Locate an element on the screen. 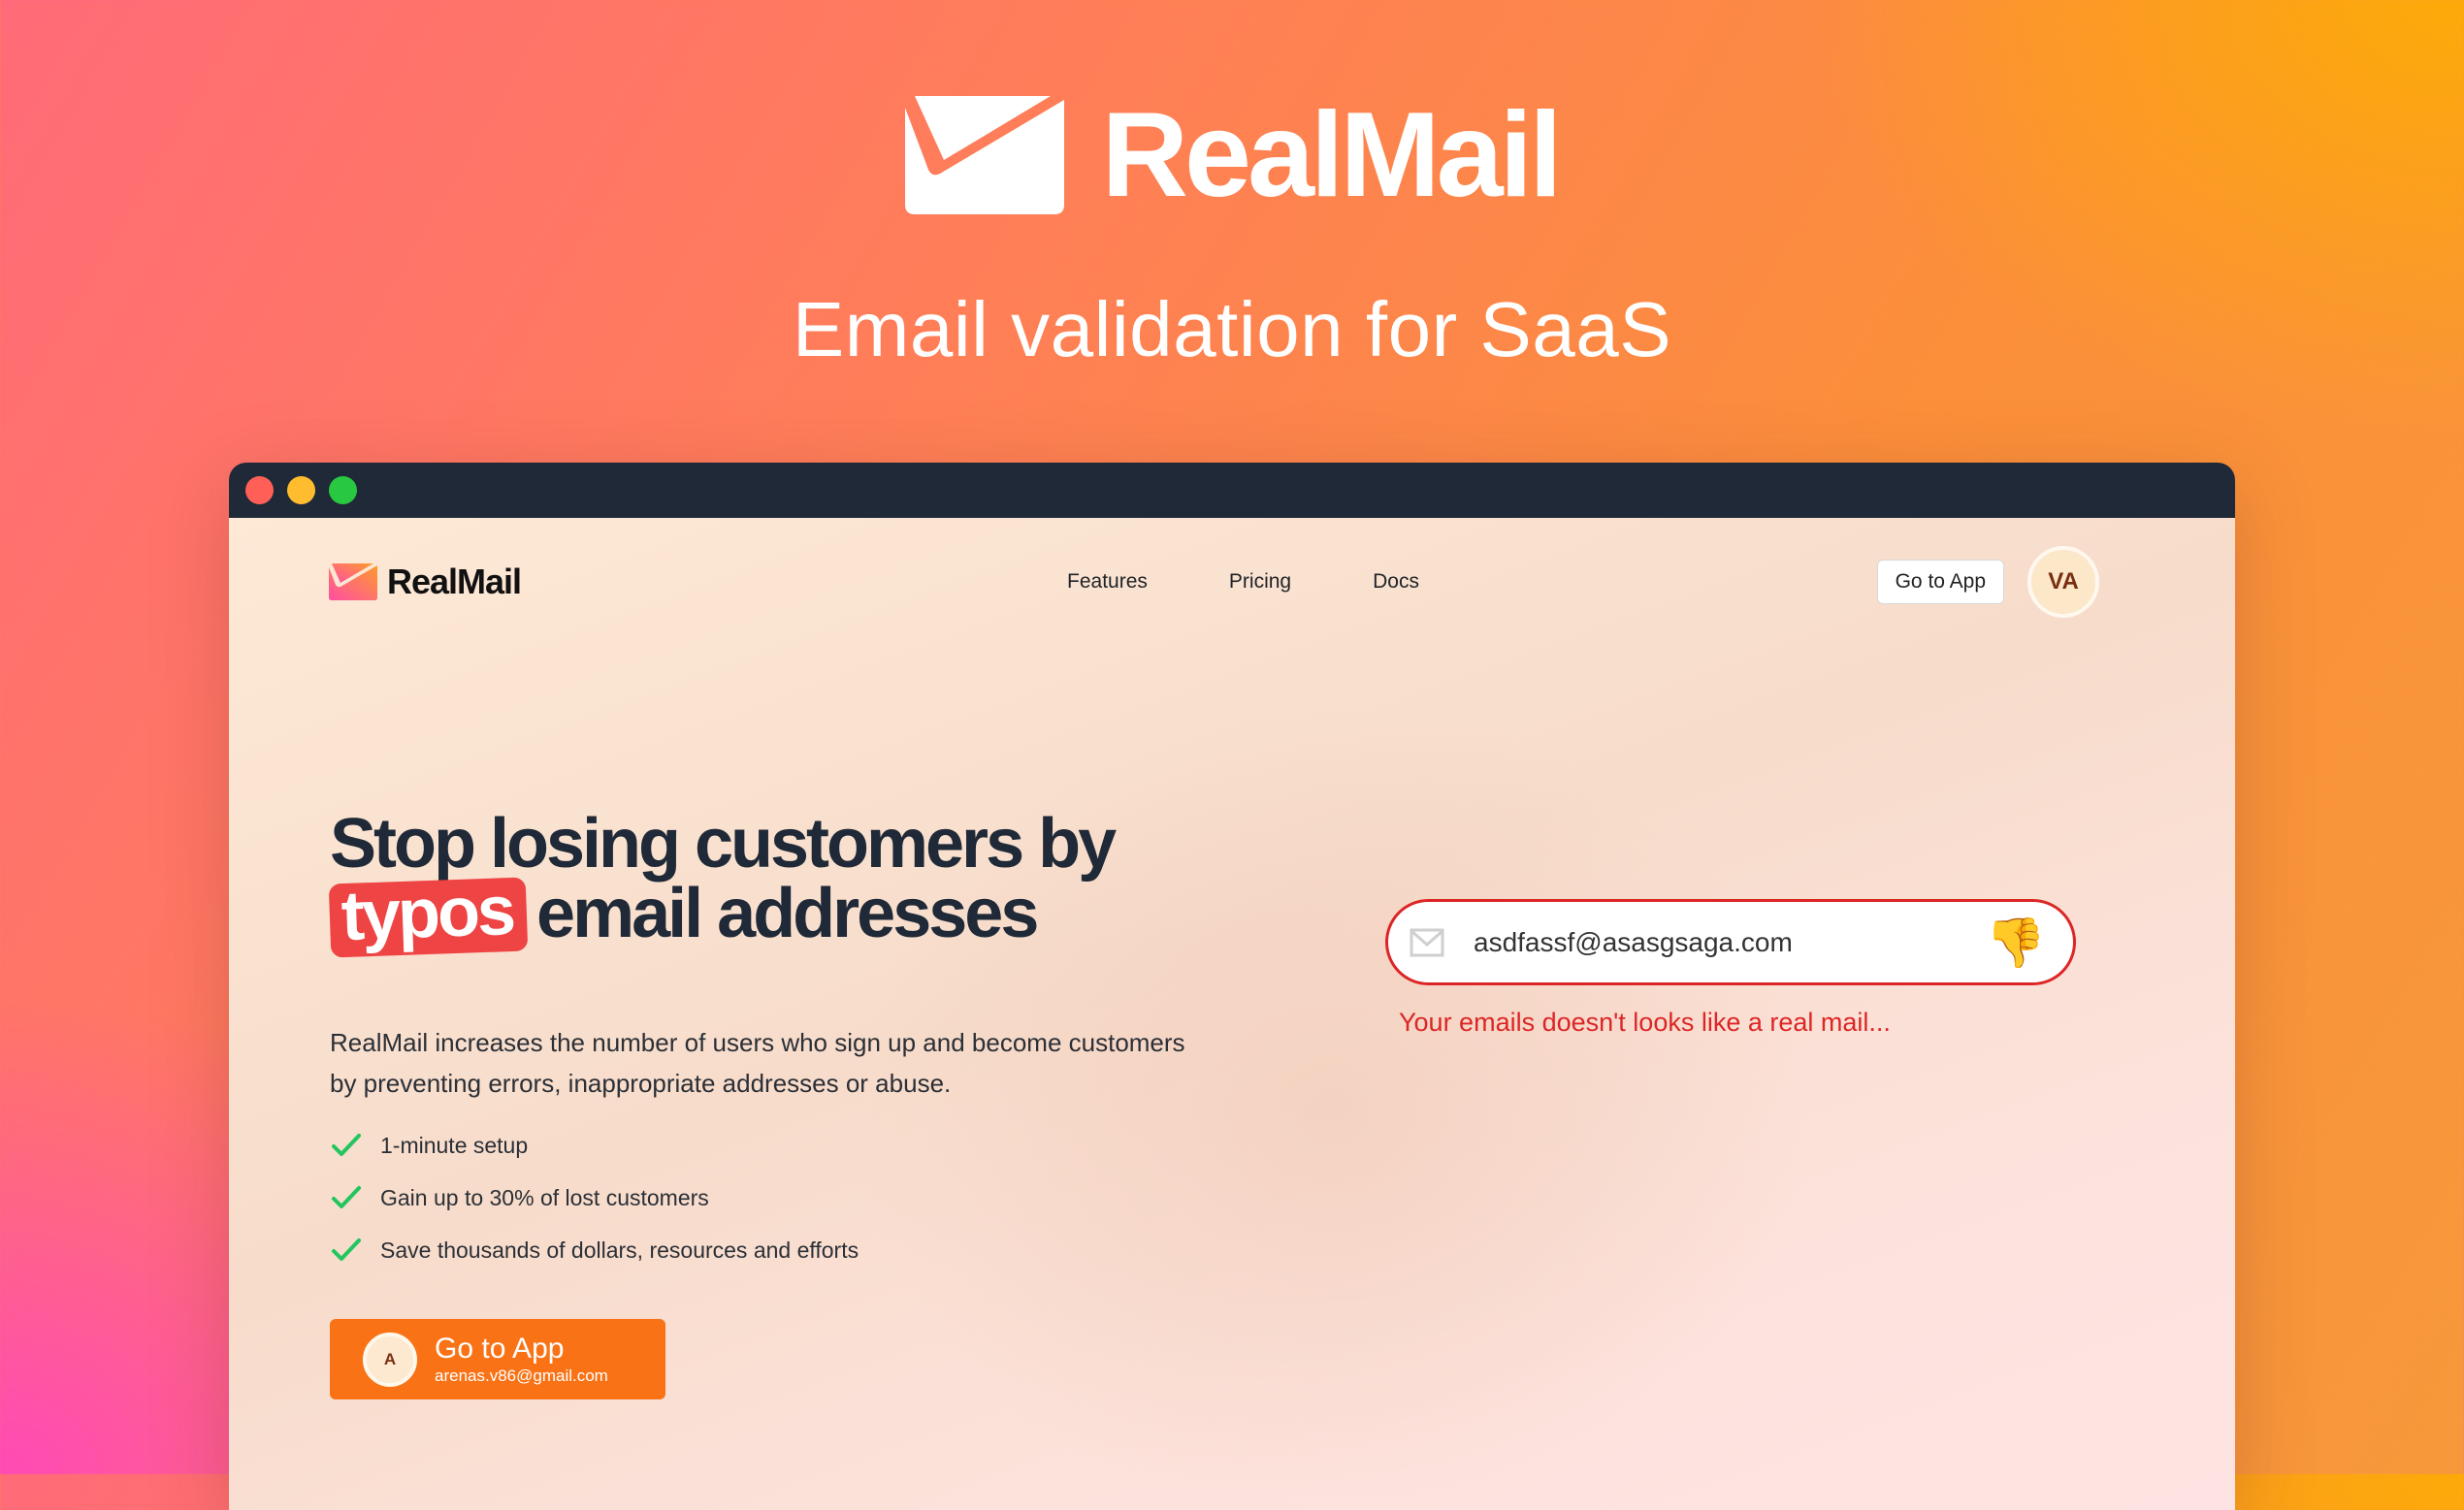 This screenshot has height=1510, width=2464. nav-logo: RealMail is located at coordinates (425, 582).